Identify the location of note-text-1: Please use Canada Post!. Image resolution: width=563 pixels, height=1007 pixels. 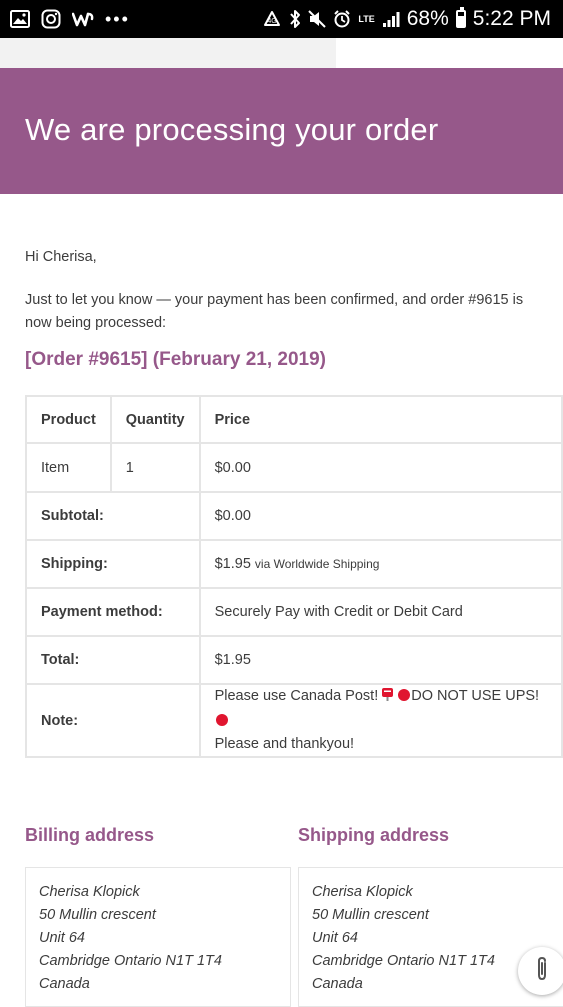
(296, 696).